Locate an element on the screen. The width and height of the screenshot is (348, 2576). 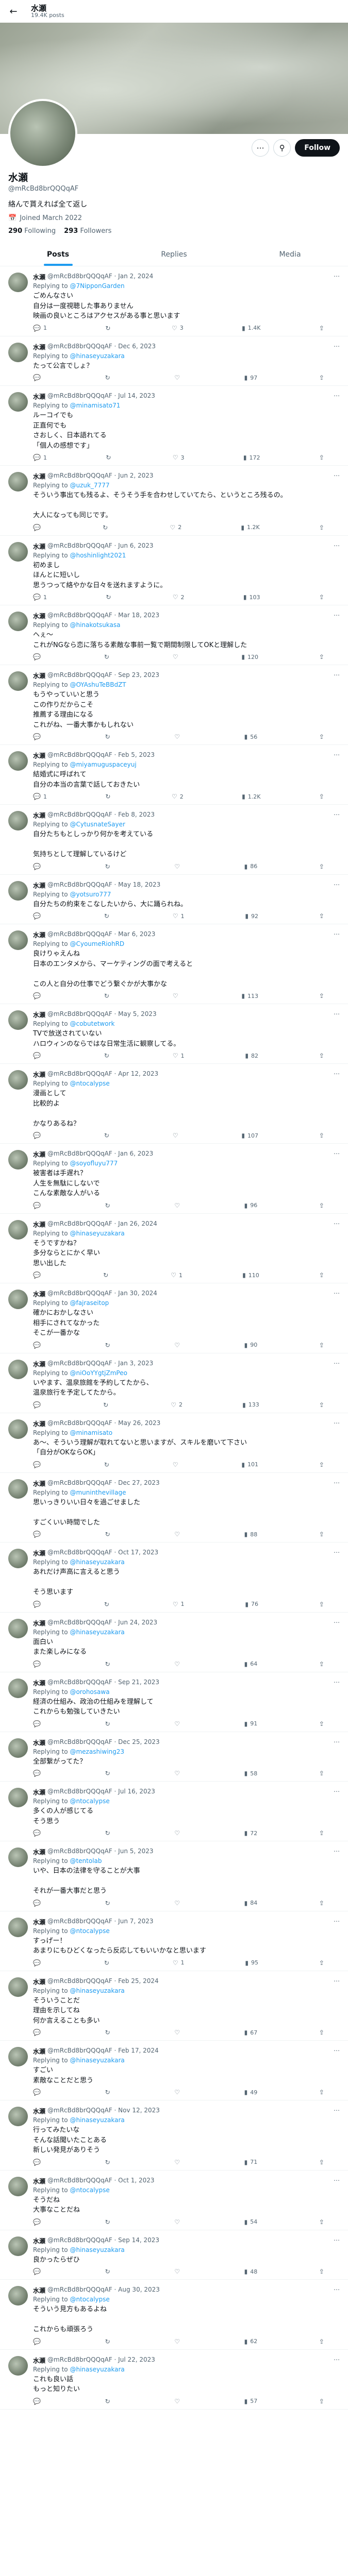
reply-mention: @fajraseitop is located at coordinates (89, 1303).